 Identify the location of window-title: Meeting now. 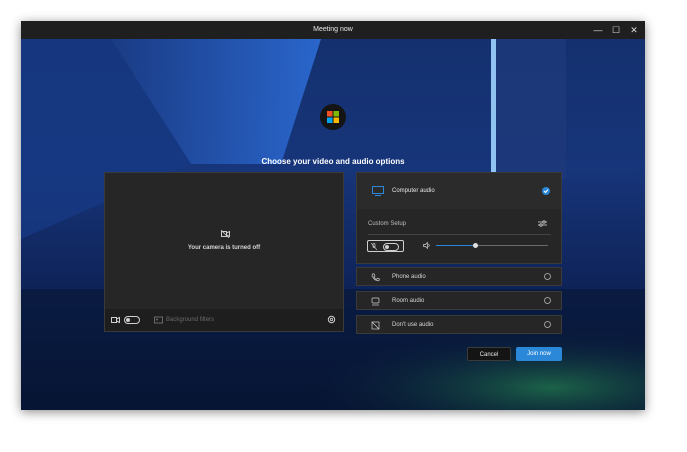
(333, 29).